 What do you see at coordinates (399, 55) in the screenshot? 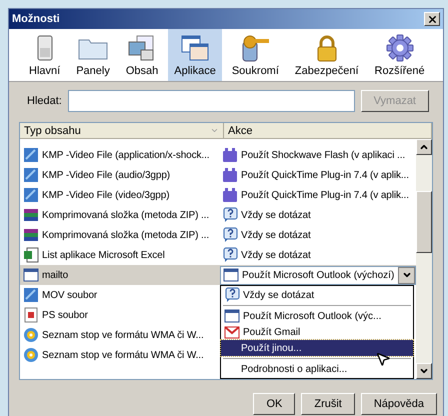
I see `toolbar-tab: Rozšířené` at bounding box center [399, 55].